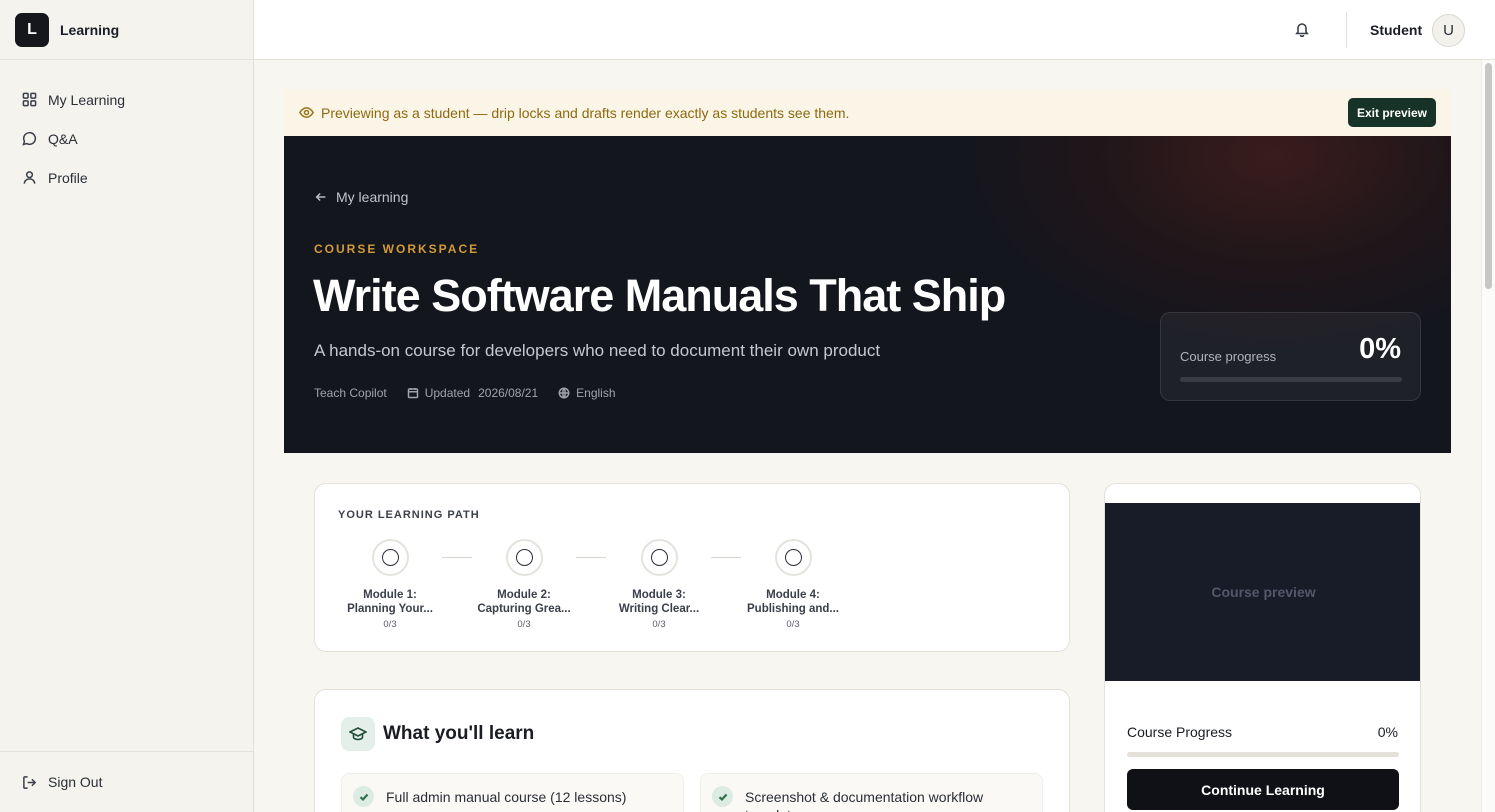 This screenshot has height=812, width=1495. What do you see at coordinates (659, 595) in the screenshot?
I see `step-title-line1: Module 3:` at bounding box center [659, 595].